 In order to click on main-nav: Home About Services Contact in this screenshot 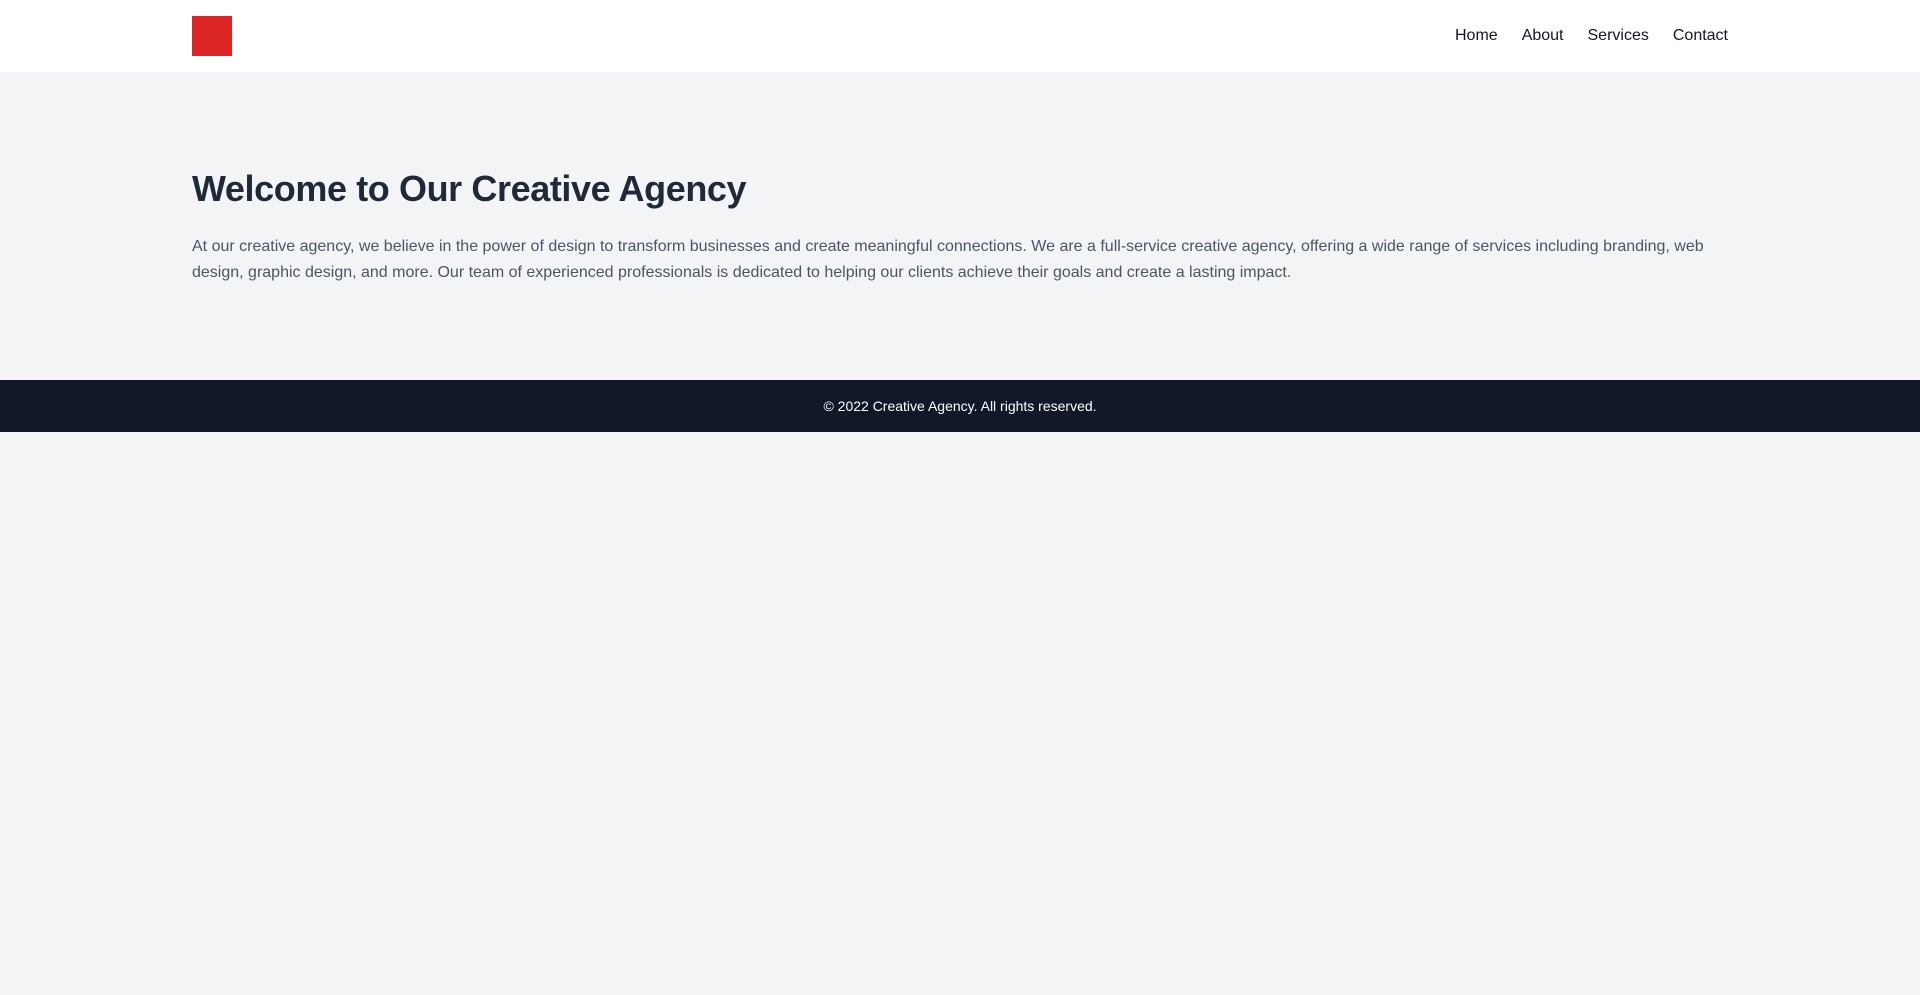, I will do `click(1591, 36)`.